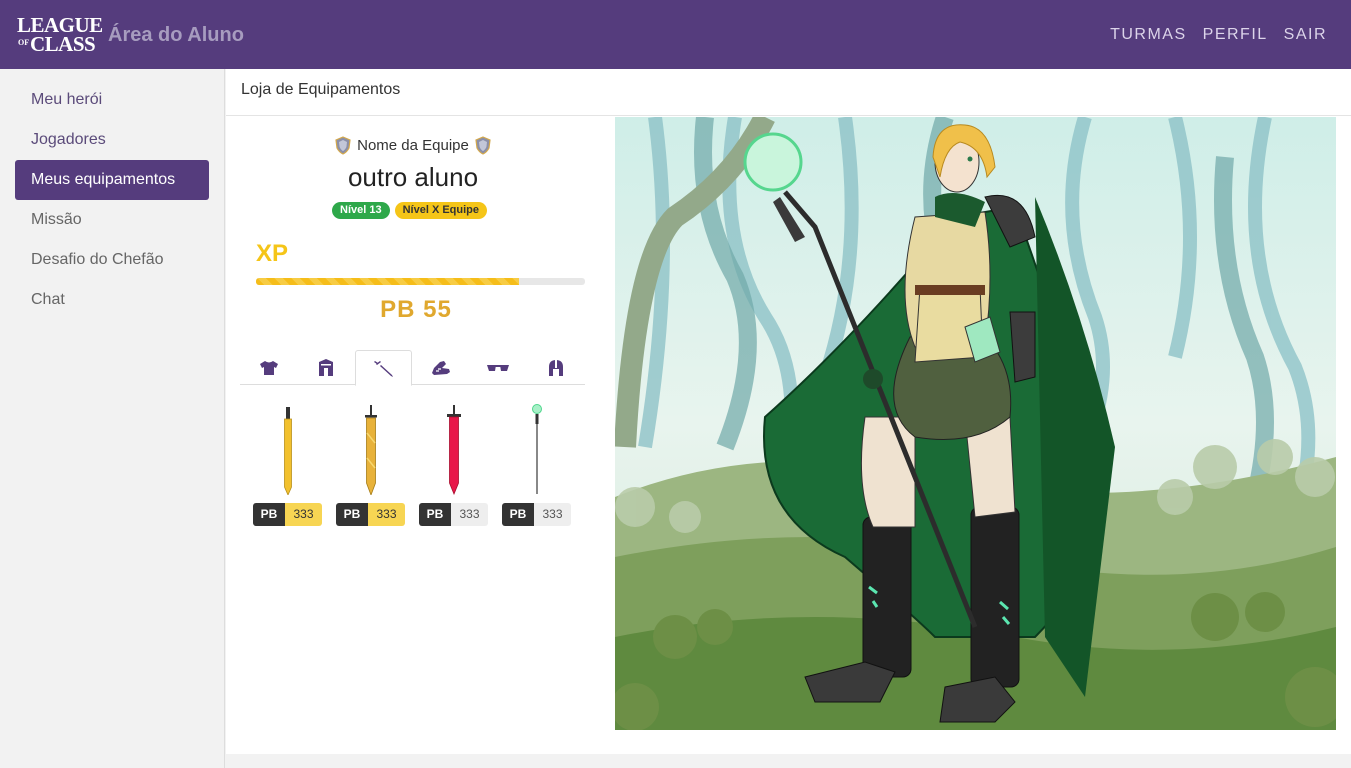 The width and height of the screenshot is (1351, 768). I want to click on sidebar-item-meus-equipamentos: Meus equipamentos, so click(112, 180).